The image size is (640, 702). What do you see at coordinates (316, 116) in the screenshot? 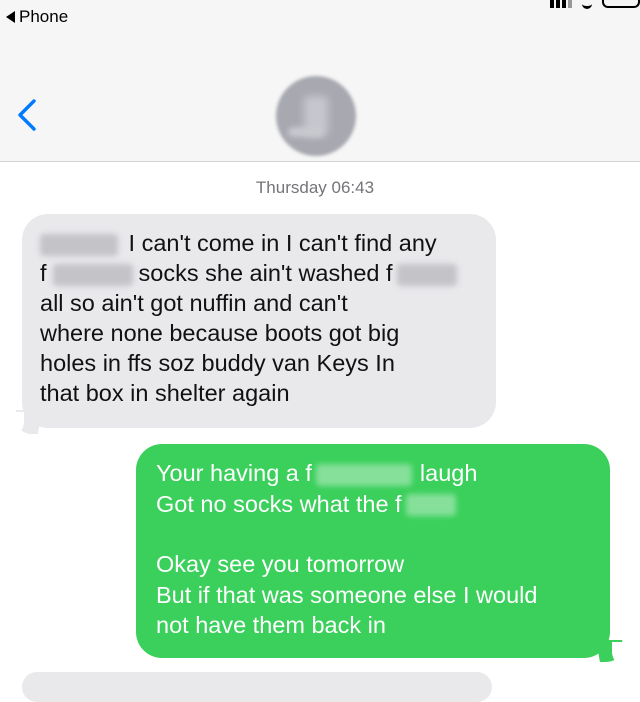
I see `contact-avatar` at bounding box center [316, 116].